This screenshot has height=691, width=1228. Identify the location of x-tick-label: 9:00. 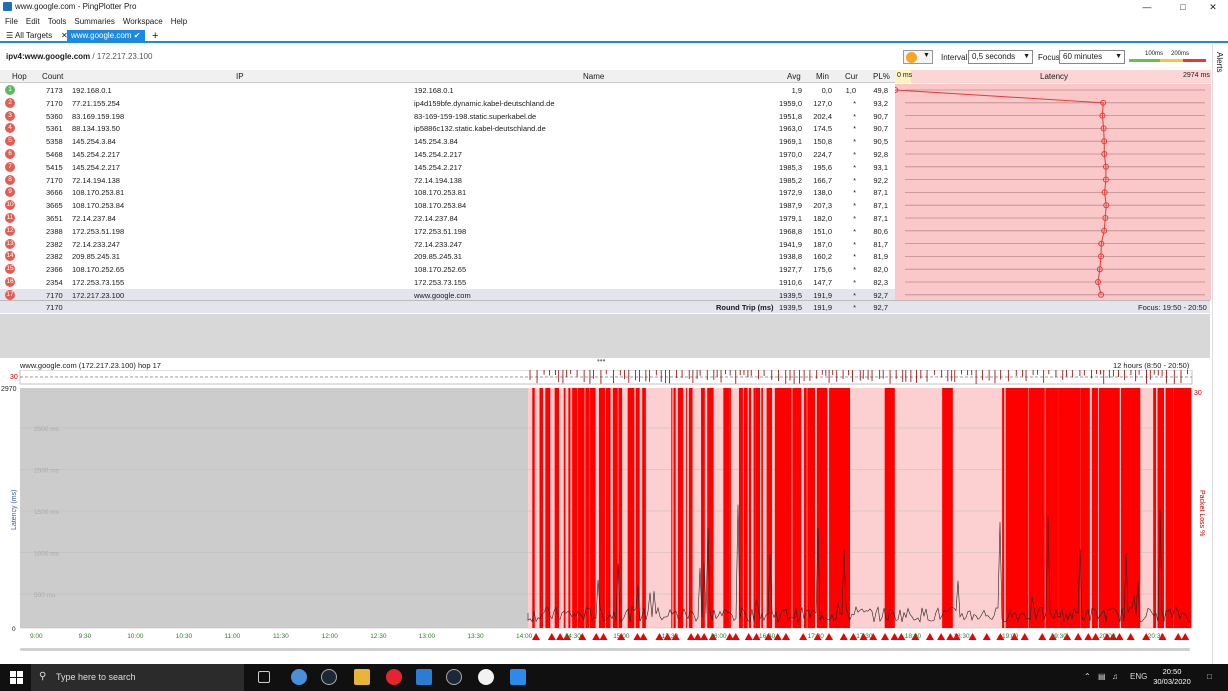
(36, 636).